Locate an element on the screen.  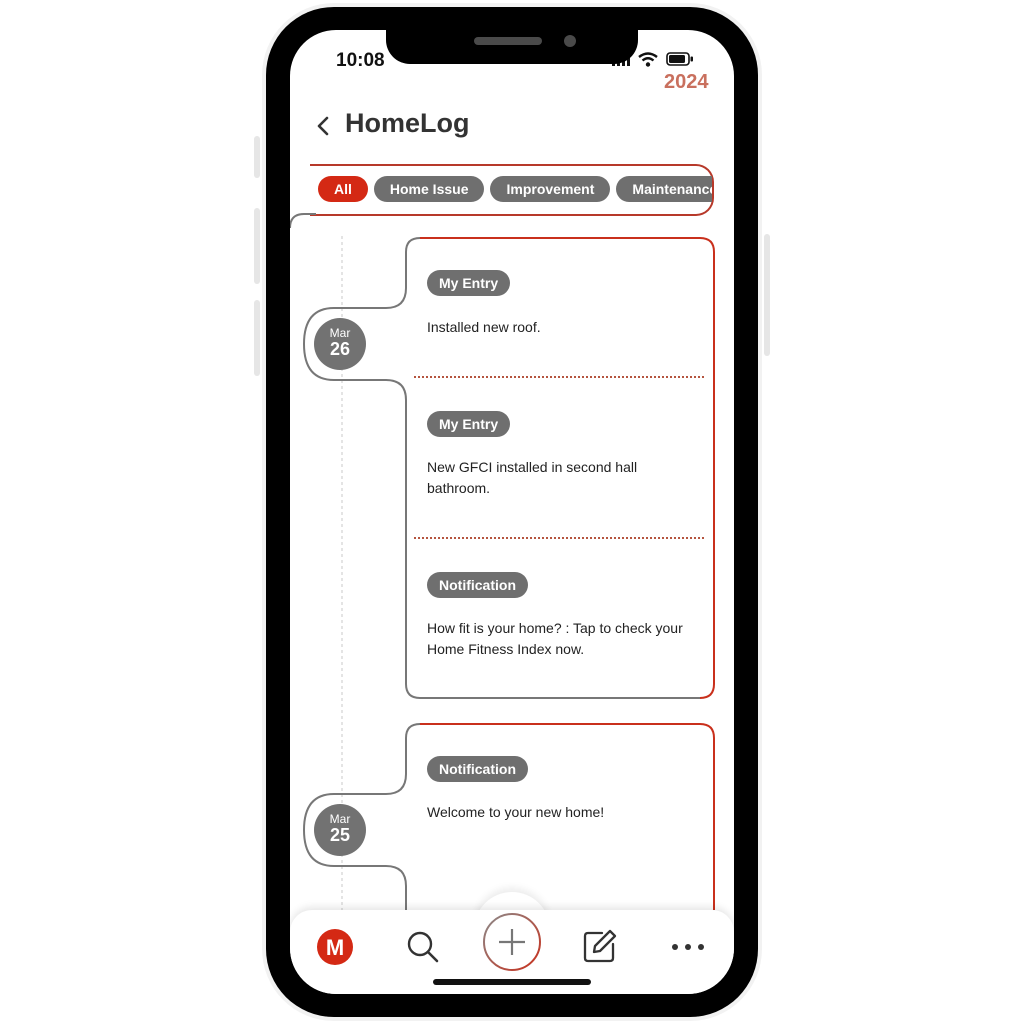
power-button is located at coordinates (767, 295).